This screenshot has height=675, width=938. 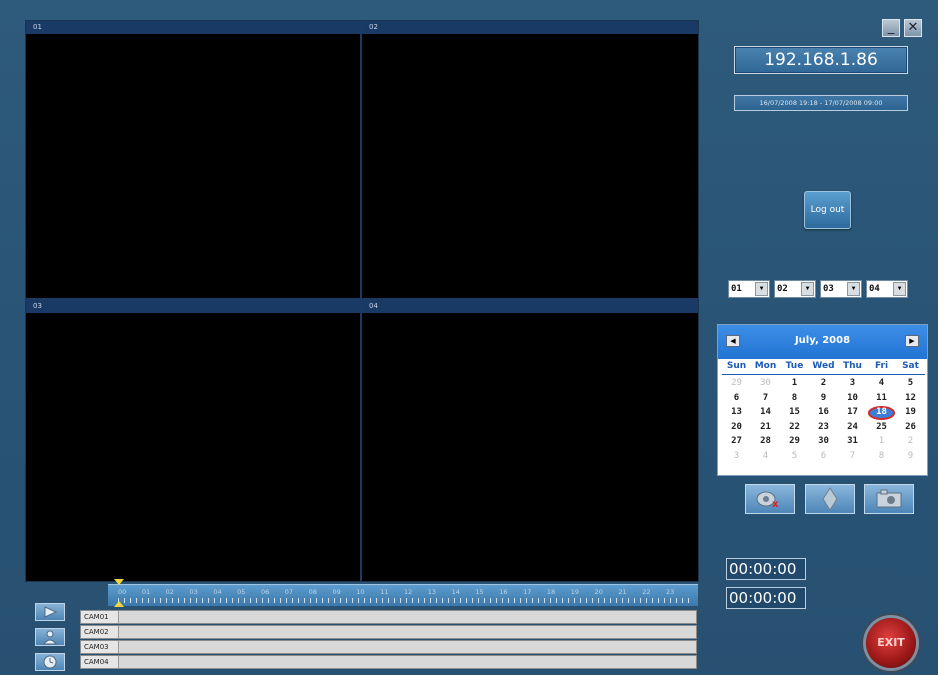 I want to click on channel-track-3: CAM03, so click(x=388, y=647).